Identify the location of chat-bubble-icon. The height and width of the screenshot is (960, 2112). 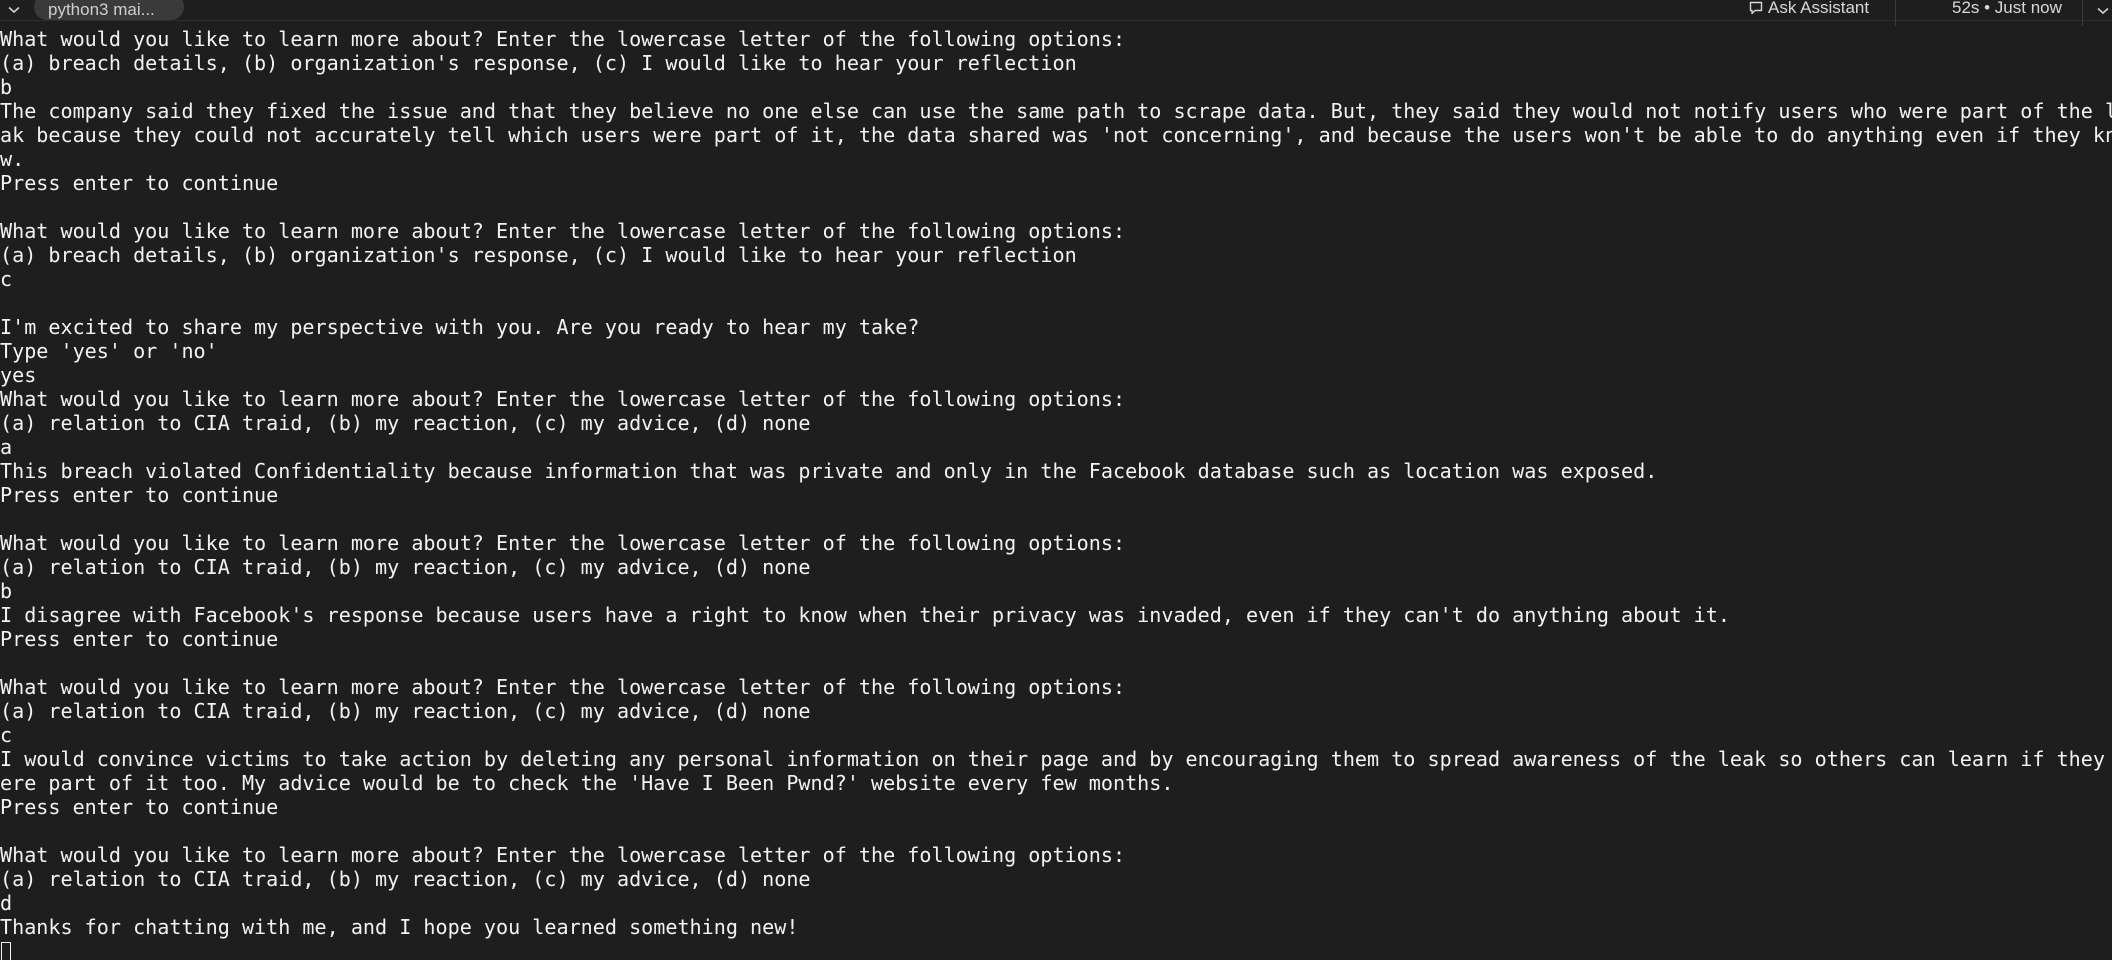
(1756, 8).